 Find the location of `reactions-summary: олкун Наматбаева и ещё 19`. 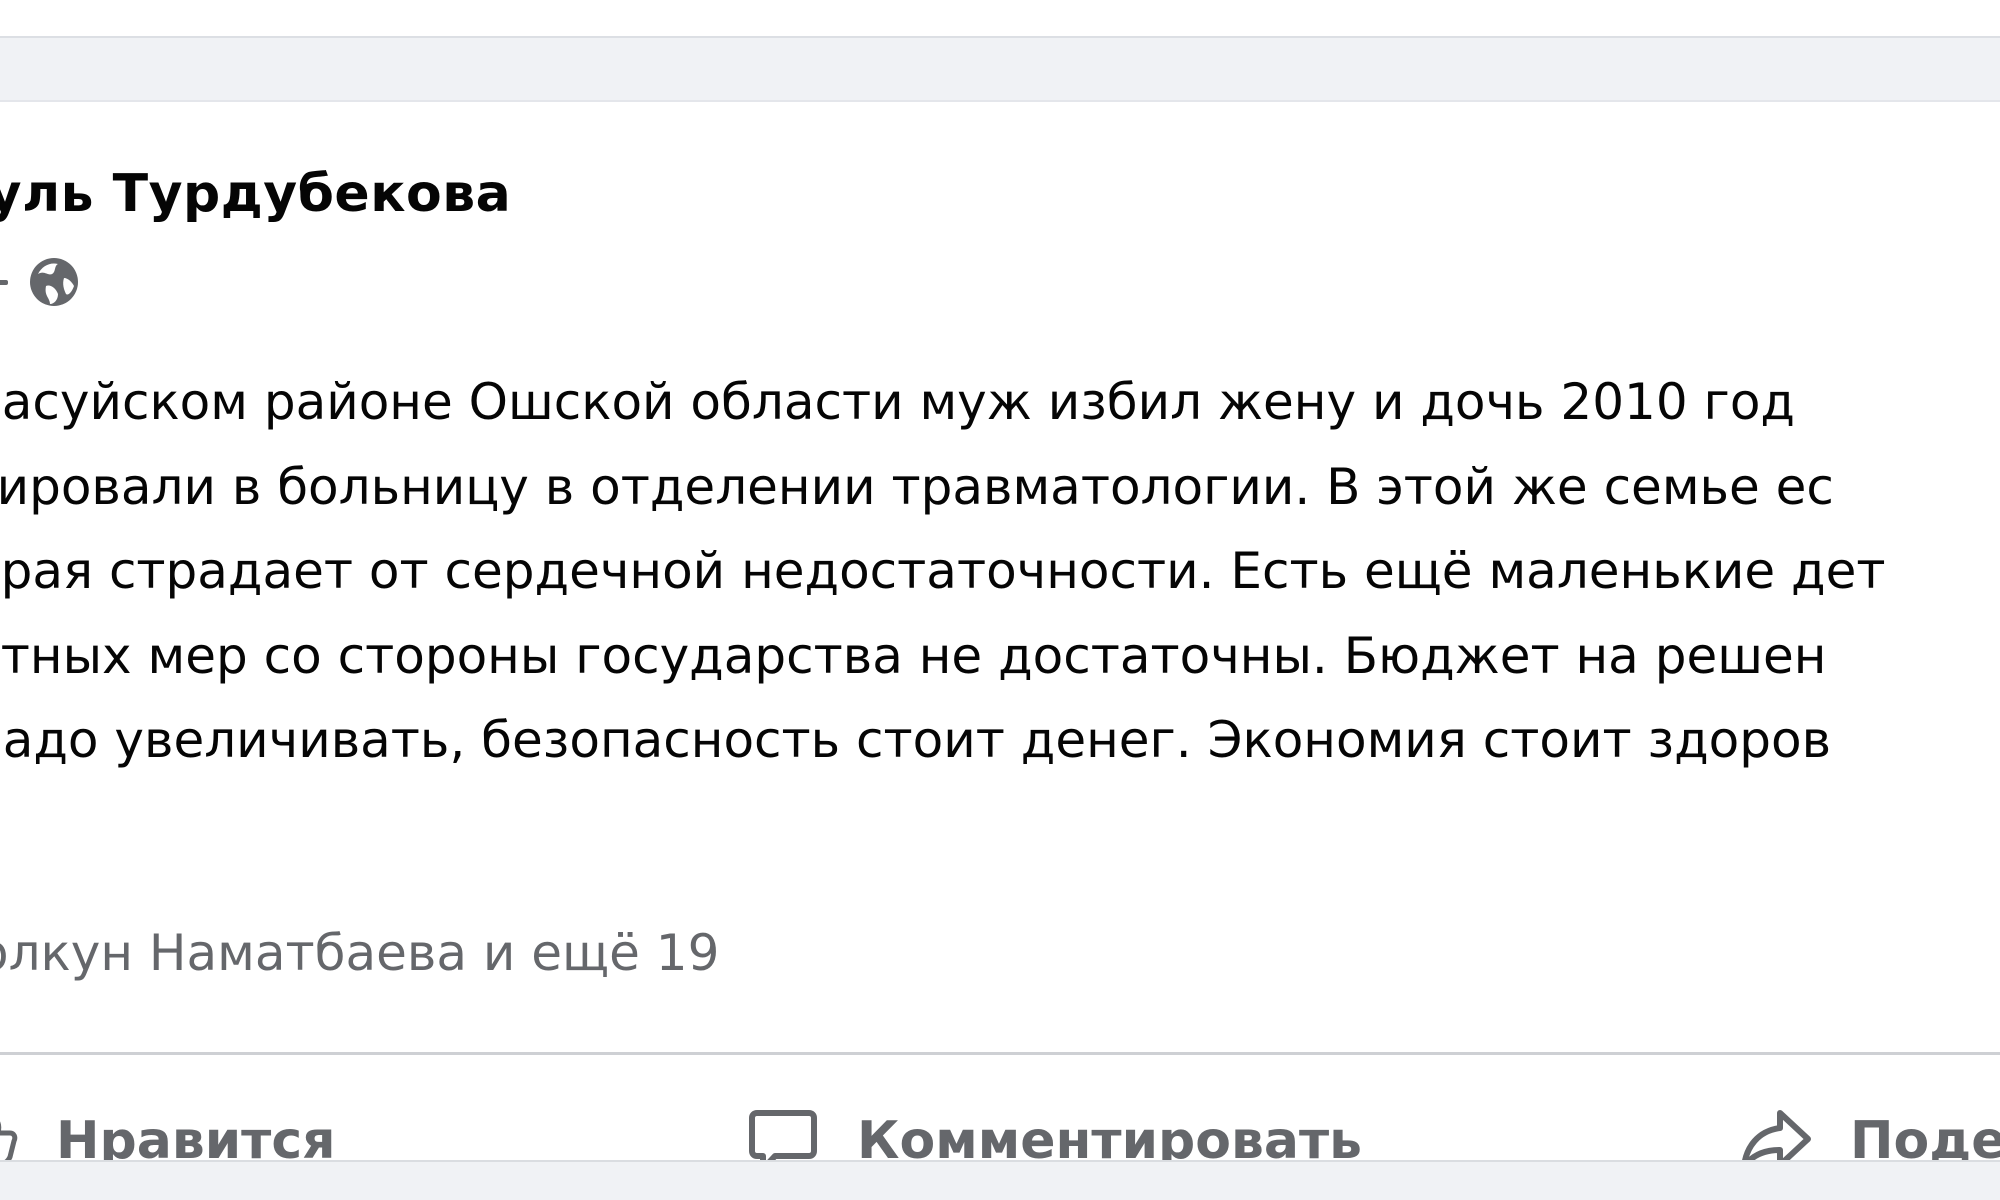

reactions-summary: олкун Наматбаева и ещё 19 is located at coordinates (359, 953).